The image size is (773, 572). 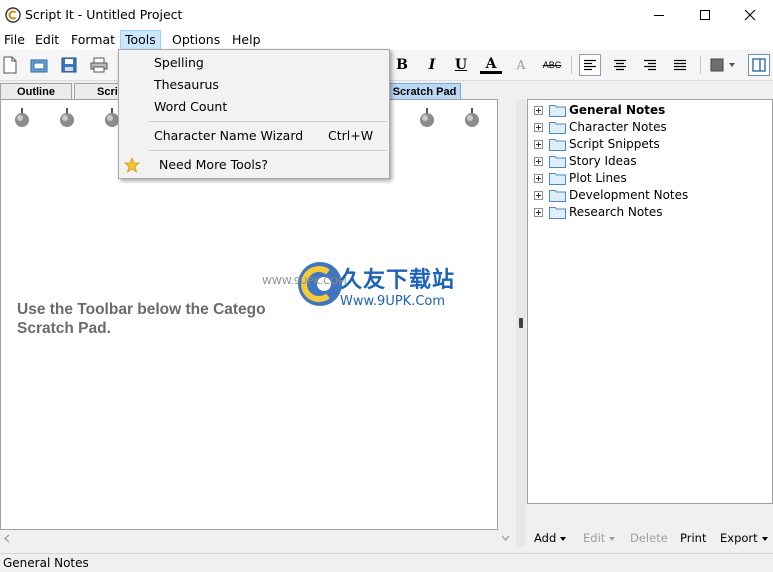 I want to click on justify-icon, so click(x=680, y=65).